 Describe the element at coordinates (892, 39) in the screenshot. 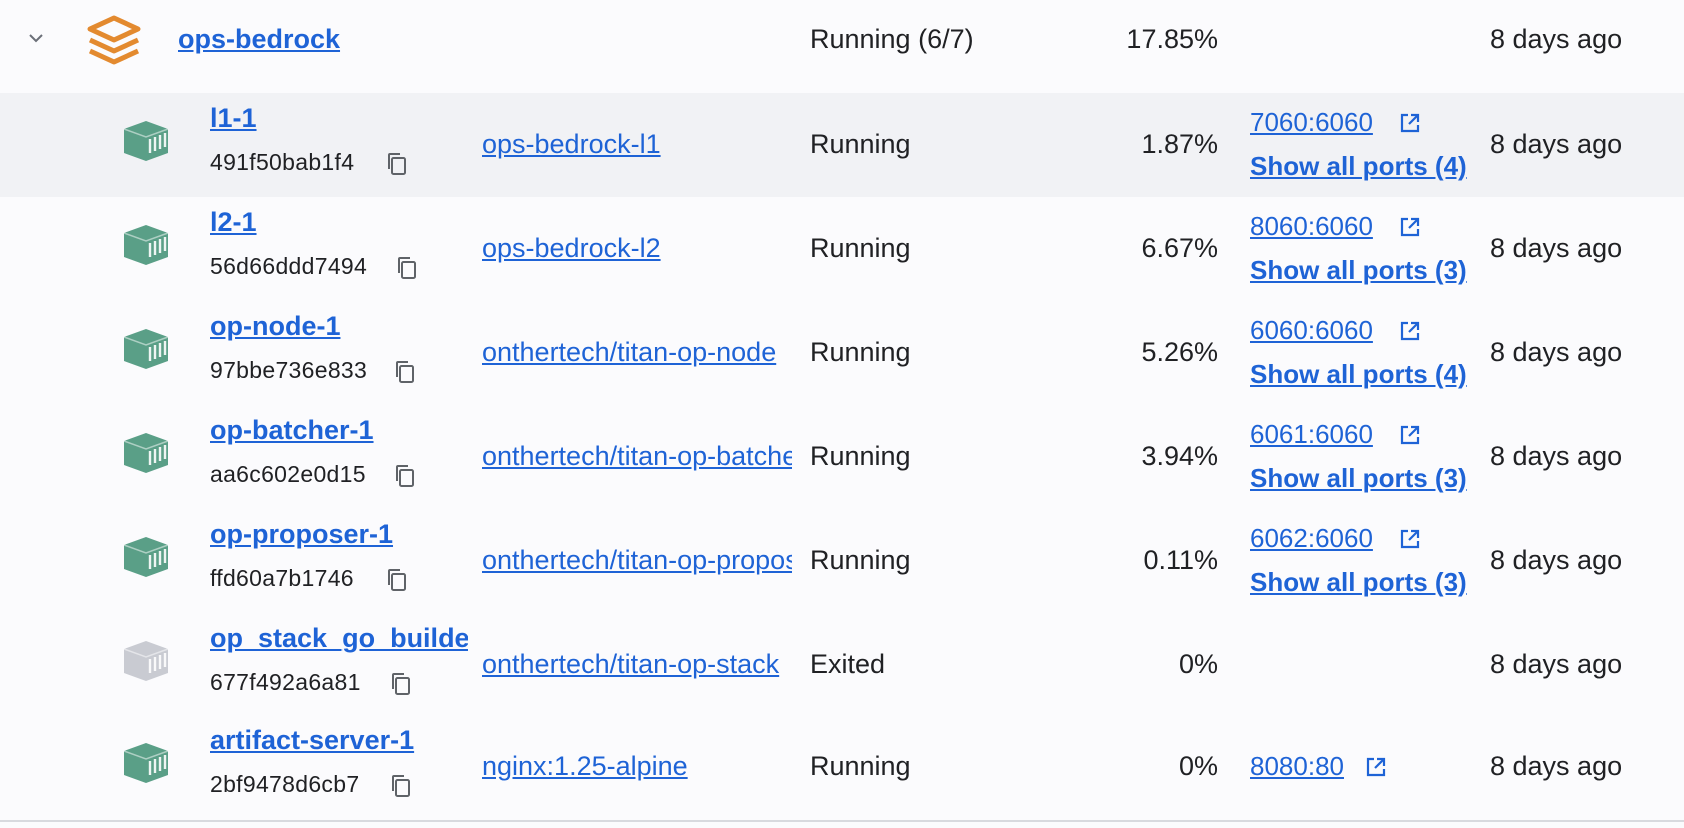

I see `group-status: Running (6/7)` at that location.